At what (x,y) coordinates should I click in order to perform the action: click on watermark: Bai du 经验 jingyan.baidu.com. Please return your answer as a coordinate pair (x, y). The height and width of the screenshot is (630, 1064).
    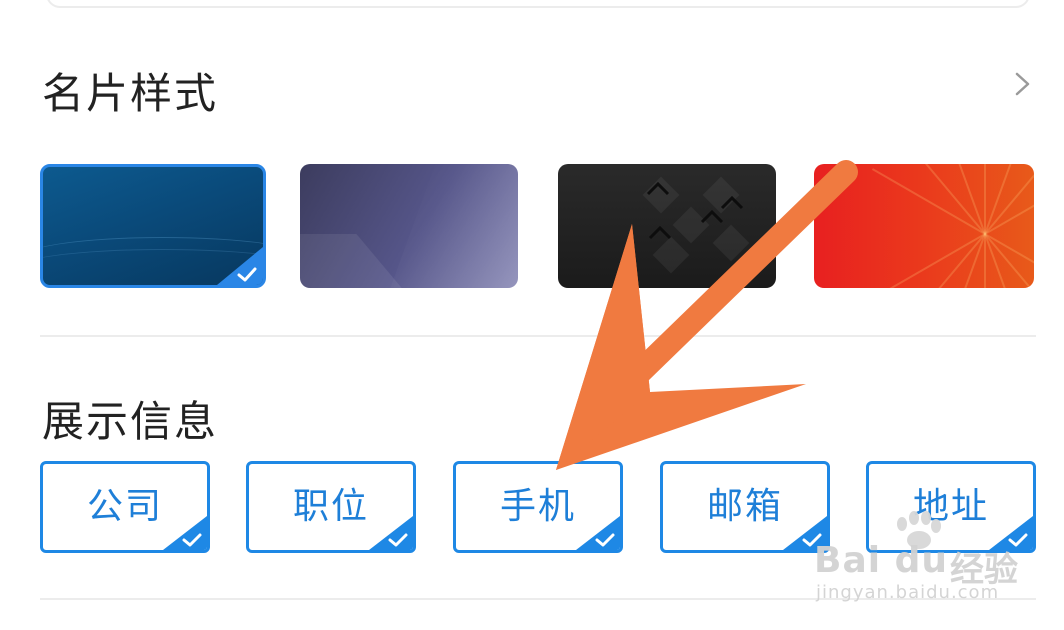
    Looking at the image, I should click on (930, 556).